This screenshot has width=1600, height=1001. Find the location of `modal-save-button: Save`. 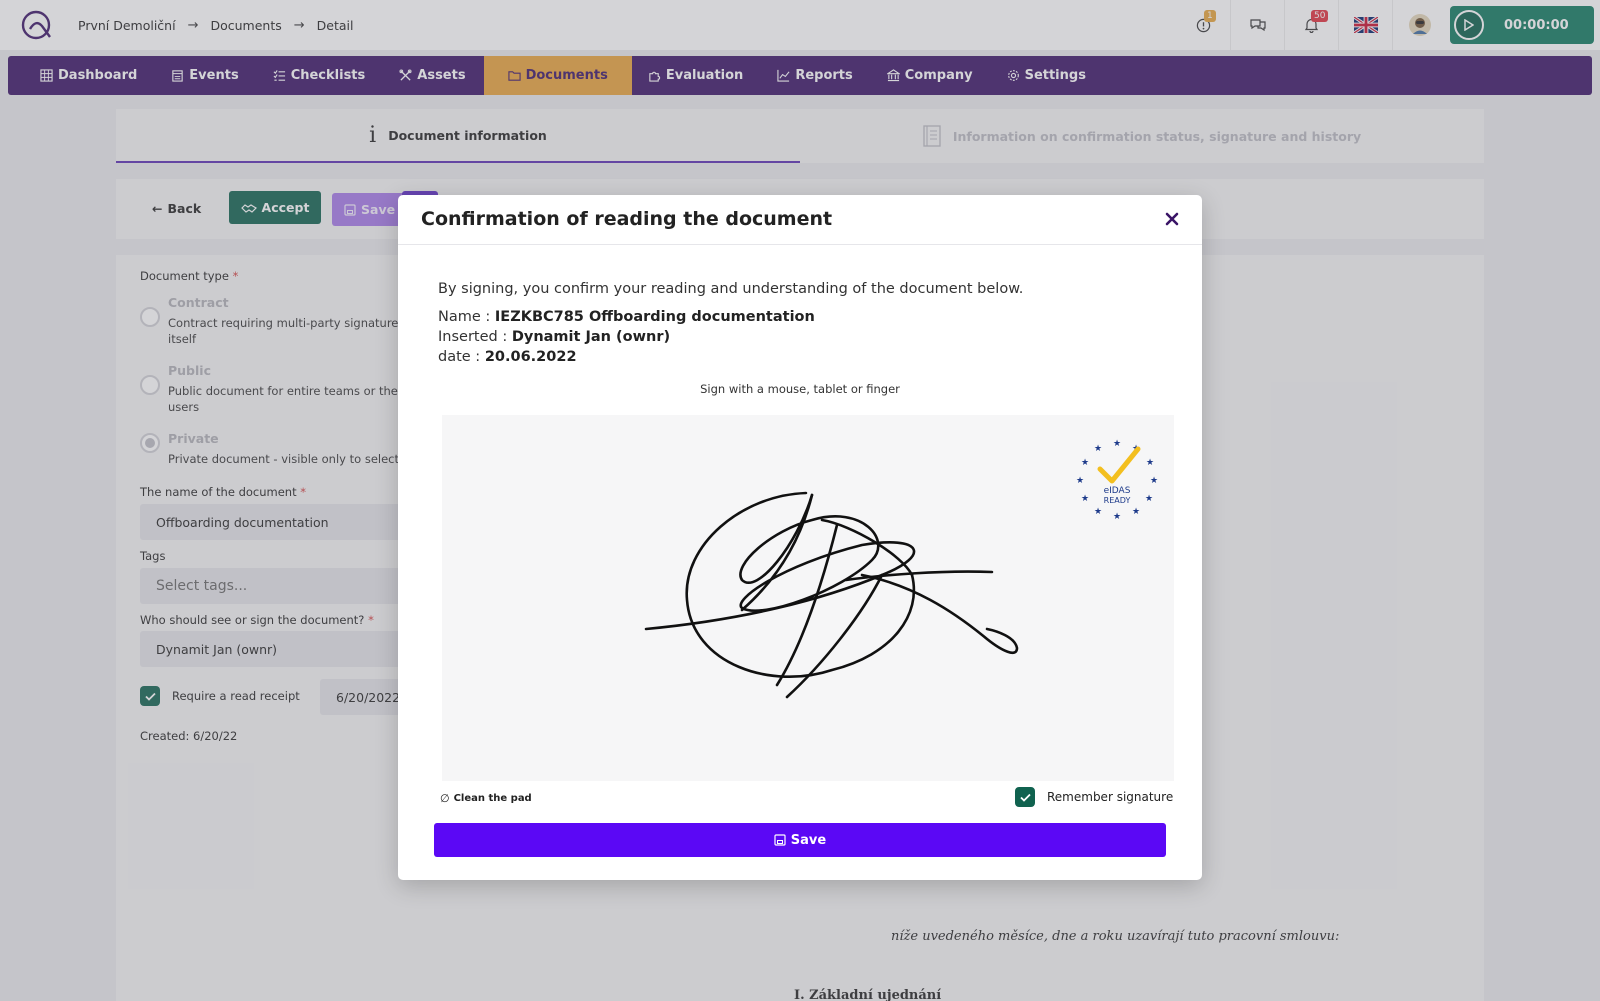

modal-save-button: Save is located at coordinates (800, 840).